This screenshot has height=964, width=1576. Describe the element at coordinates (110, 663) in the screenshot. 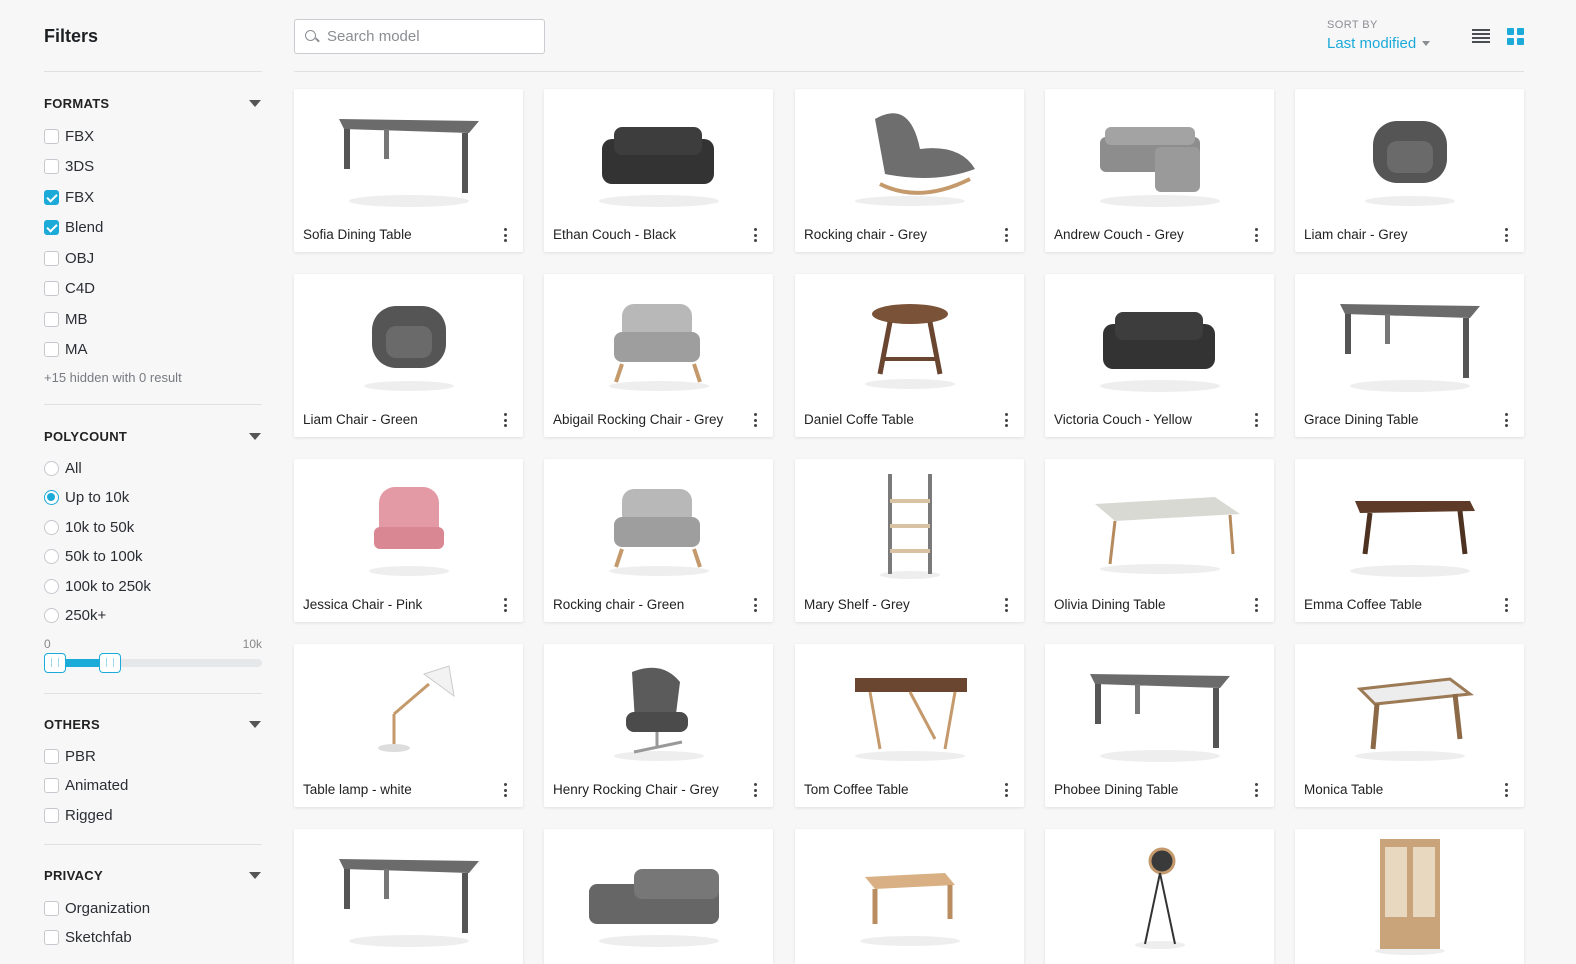

I see `slider-max-handle` at that location.